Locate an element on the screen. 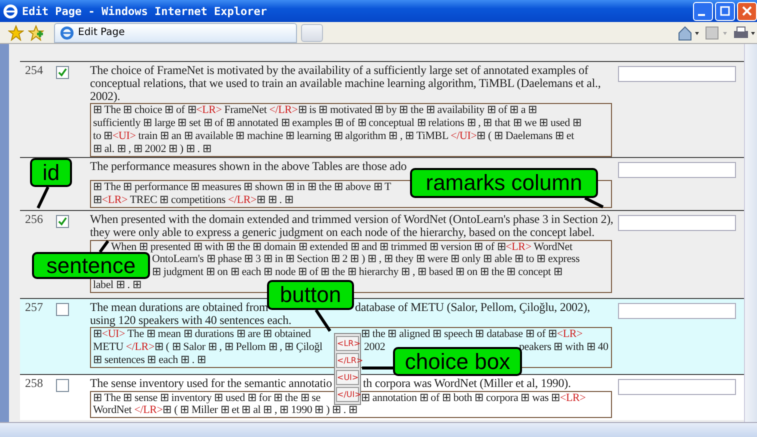 The height and width of the screenshot is (437, 757). tagged-text: peakers ⊞ with ⊞ 40 is located at coordinates (563, 347).